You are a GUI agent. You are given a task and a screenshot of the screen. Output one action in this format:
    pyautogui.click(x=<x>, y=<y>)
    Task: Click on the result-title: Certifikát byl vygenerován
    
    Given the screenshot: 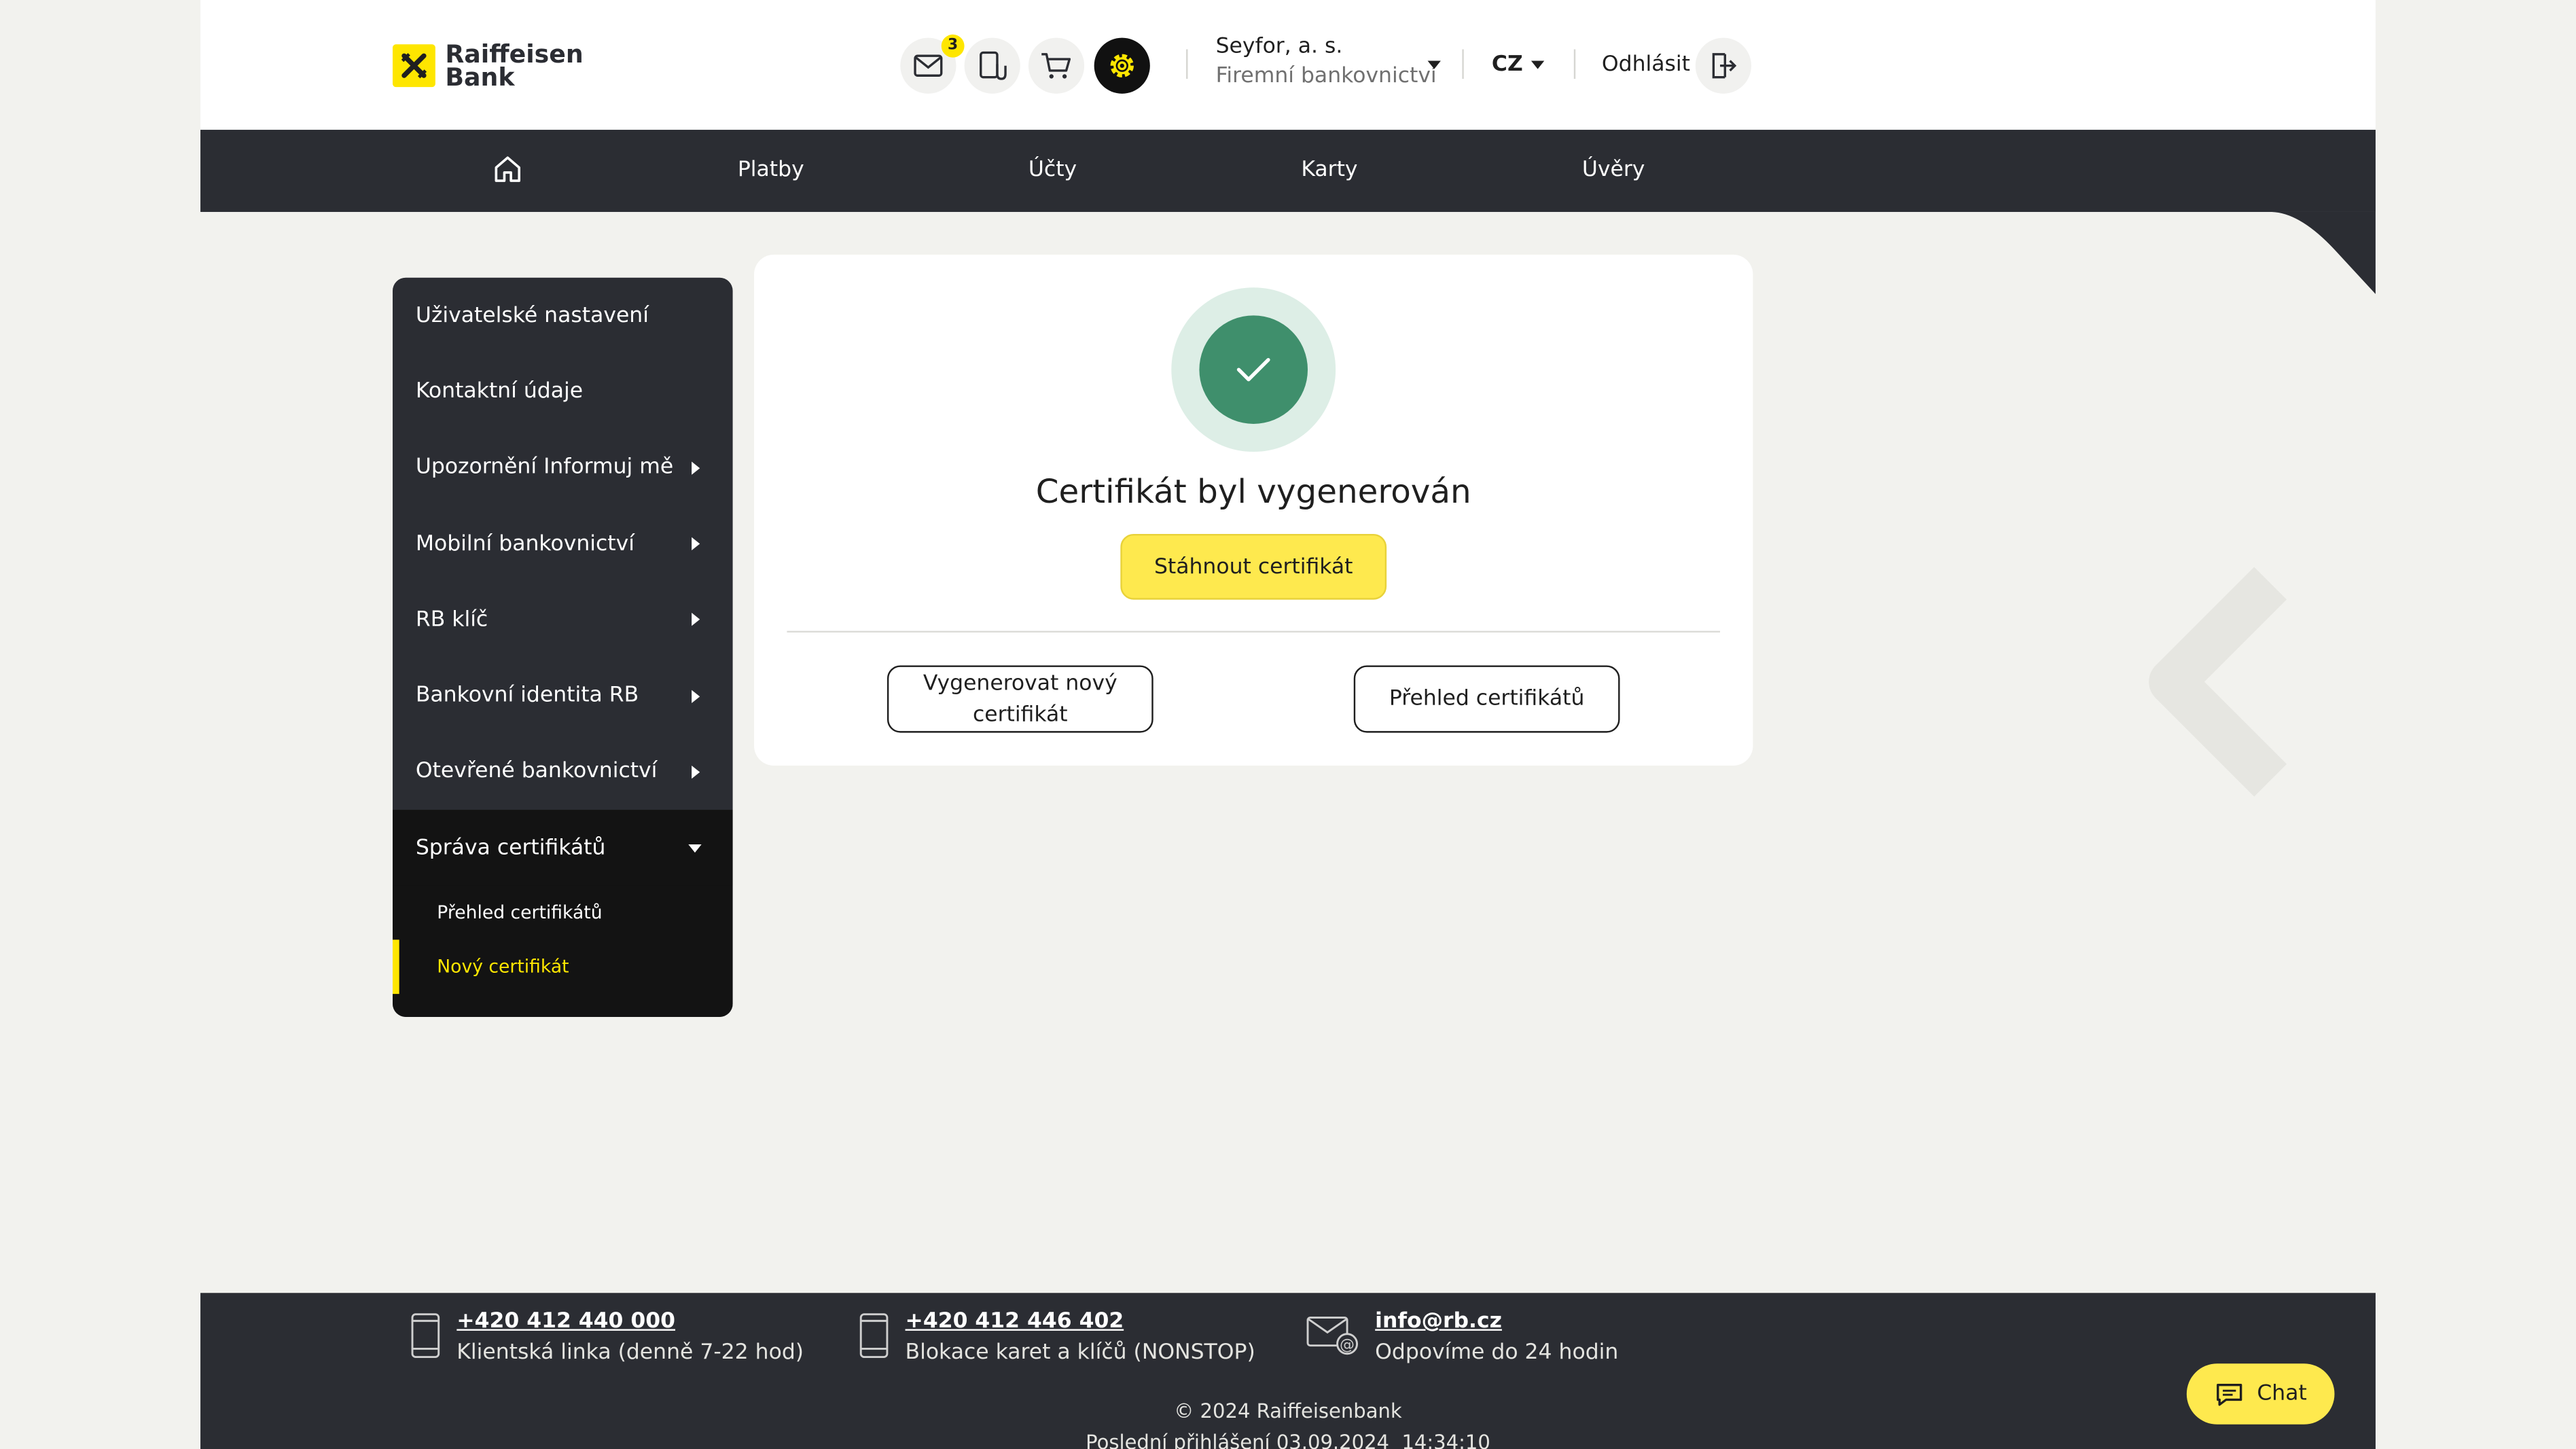 What is the action you would take?
    pyautogui.click(x=1253, y=492)
    